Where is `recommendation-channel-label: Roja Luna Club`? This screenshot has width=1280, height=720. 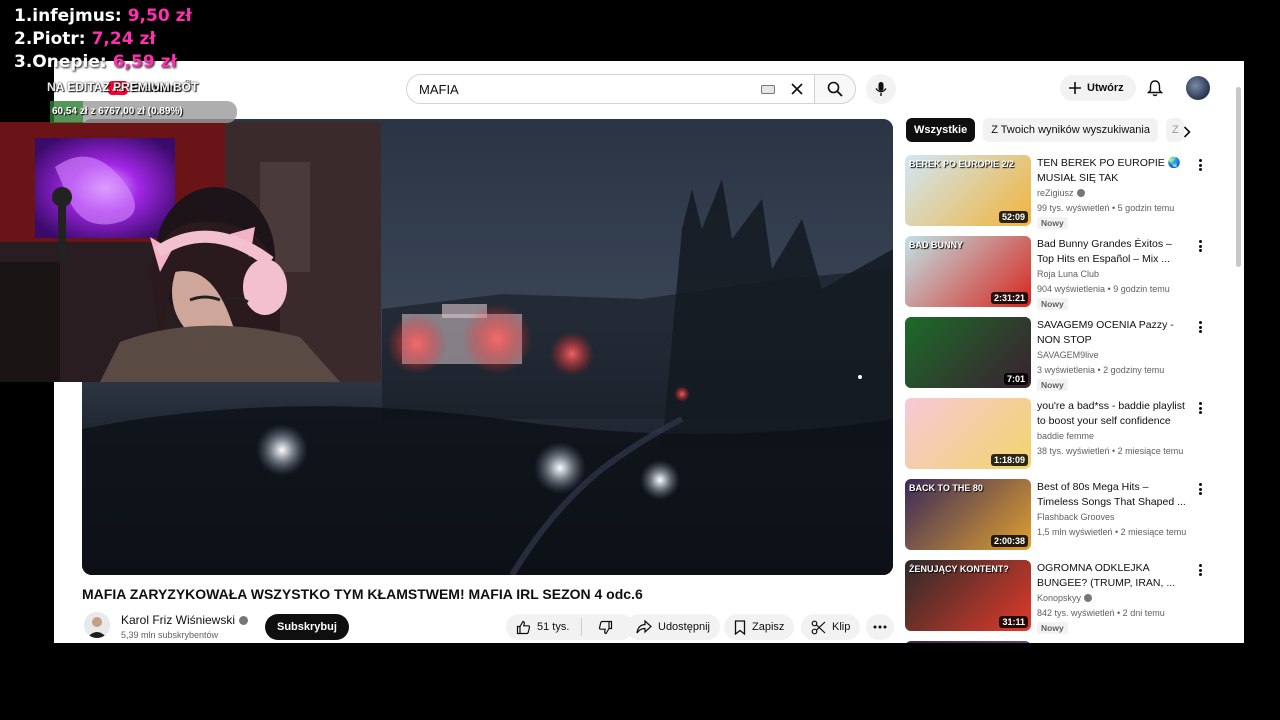
recommendation-channel-label: Roja Luna Club is located at coordinates (1068, 274).